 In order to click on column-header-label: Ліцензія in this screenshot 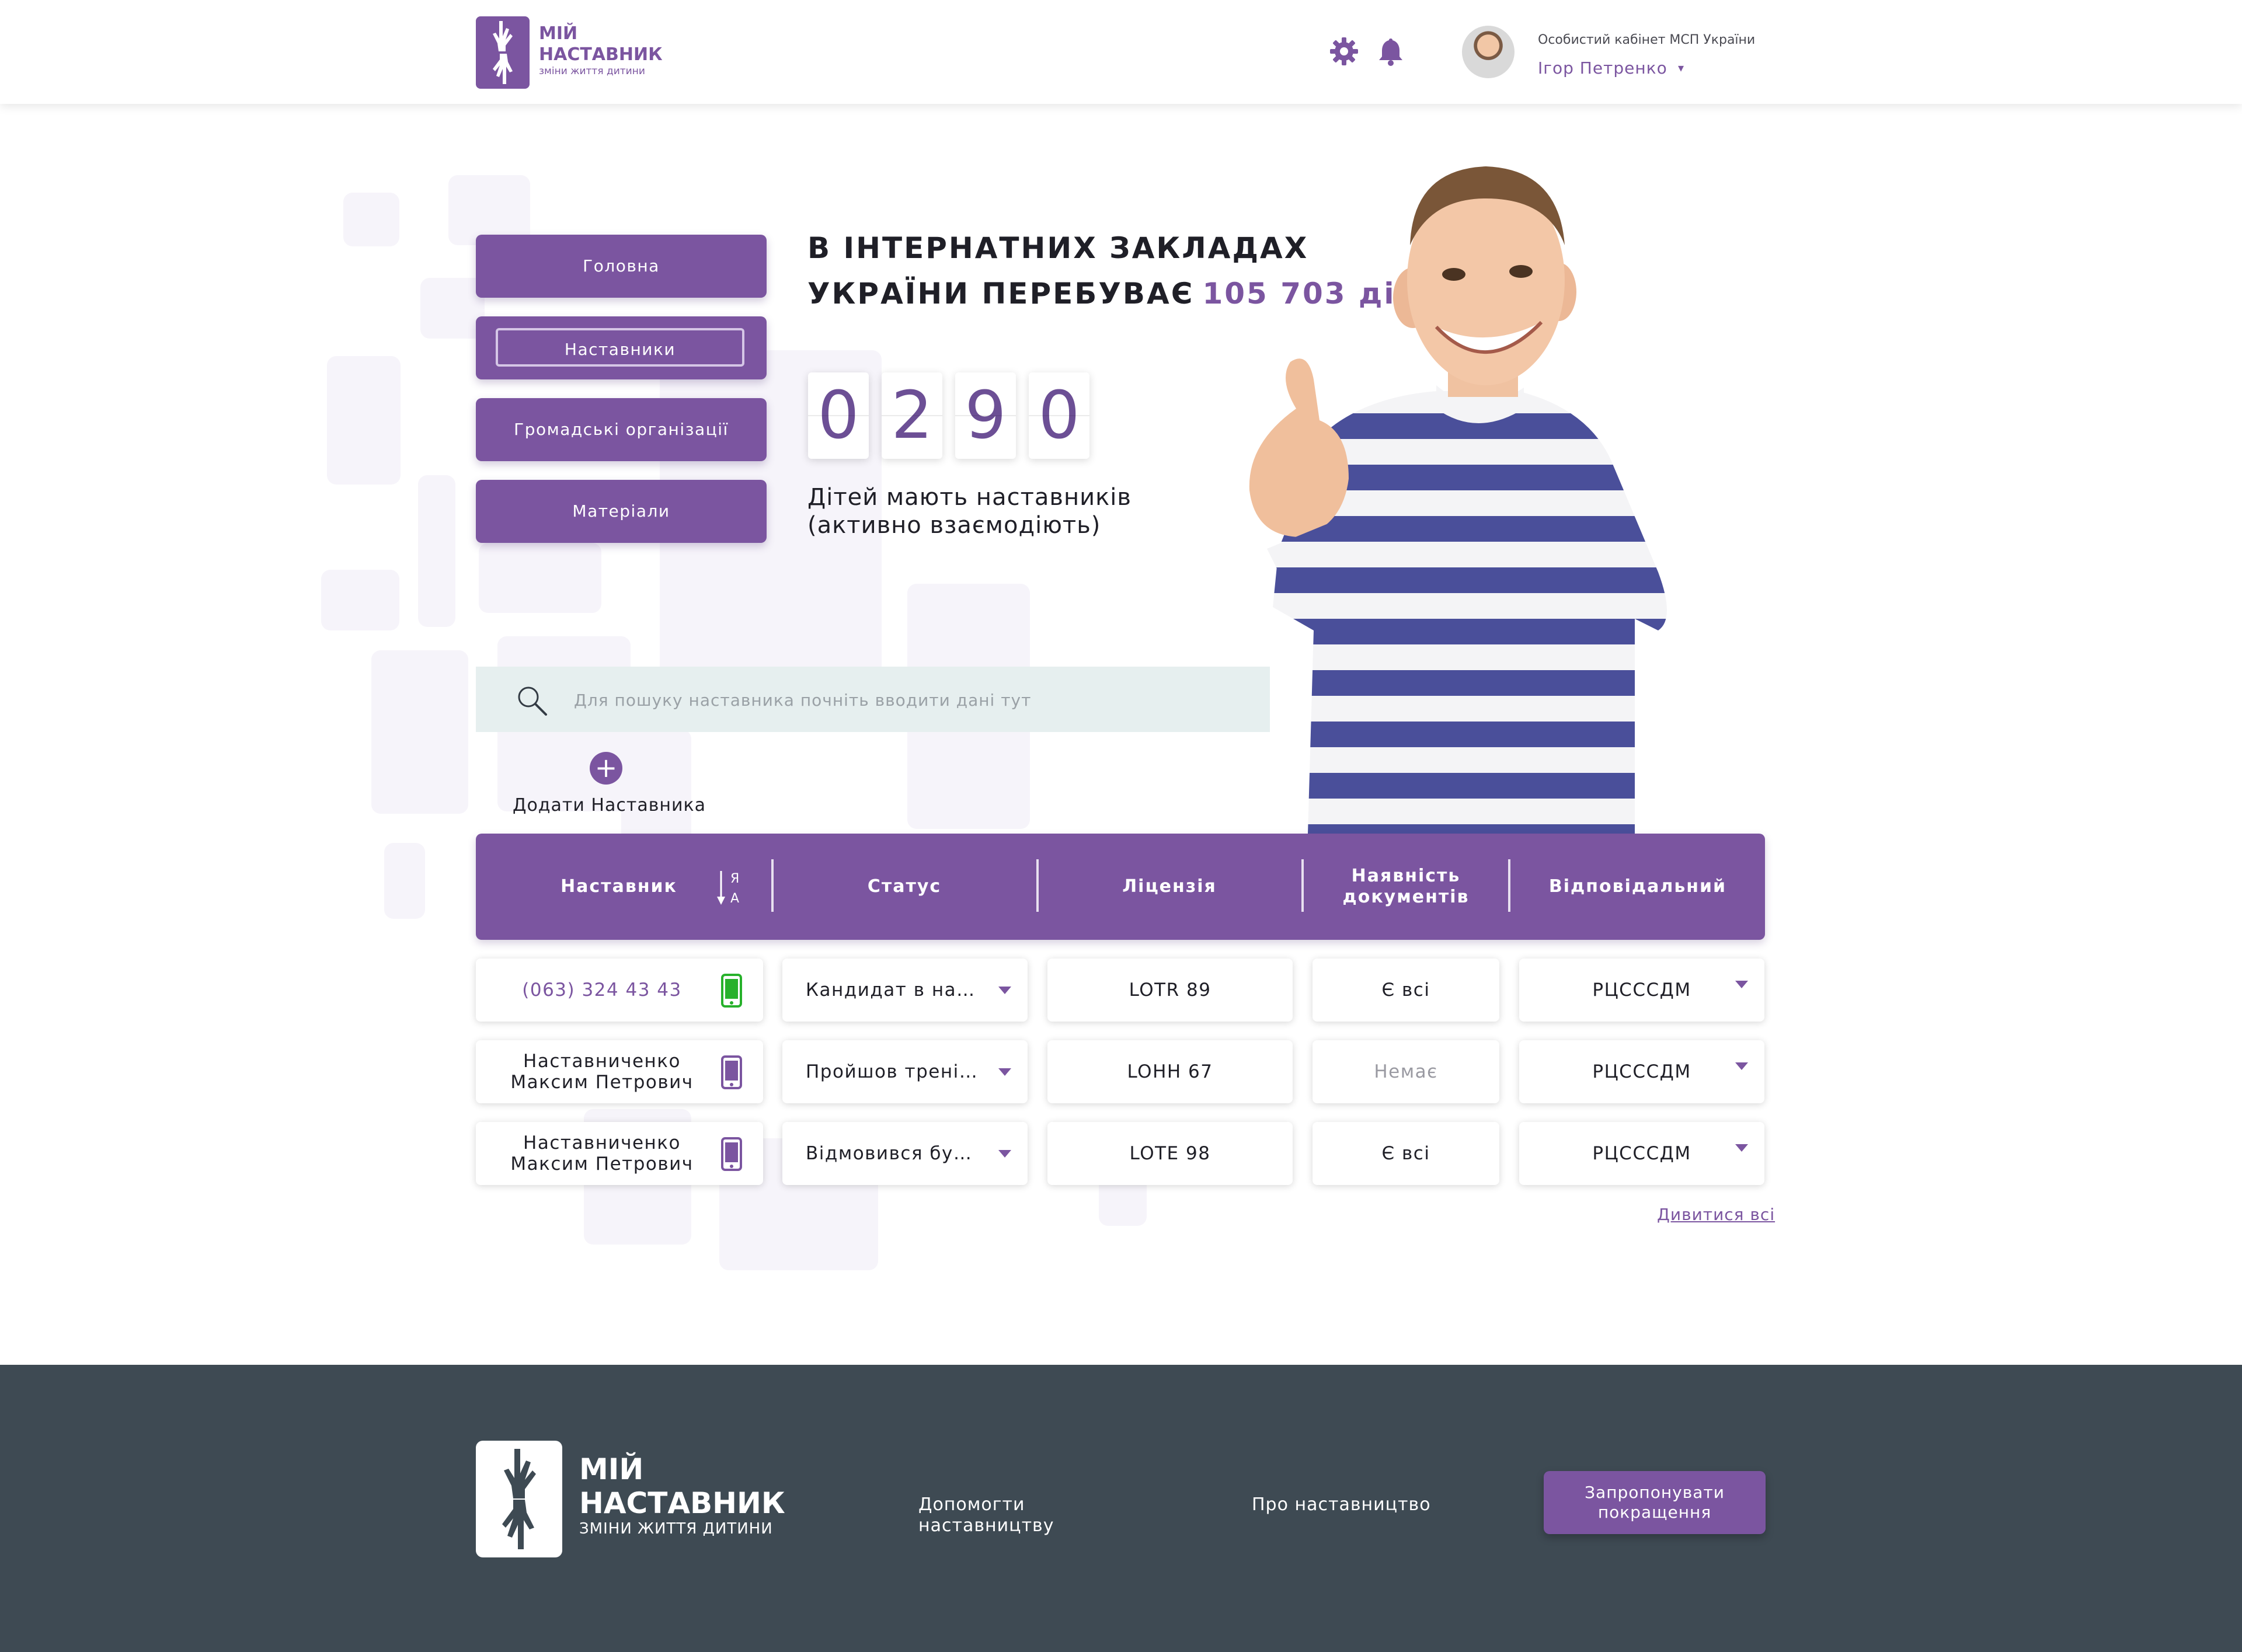, I will do `click(1169, 886)`.